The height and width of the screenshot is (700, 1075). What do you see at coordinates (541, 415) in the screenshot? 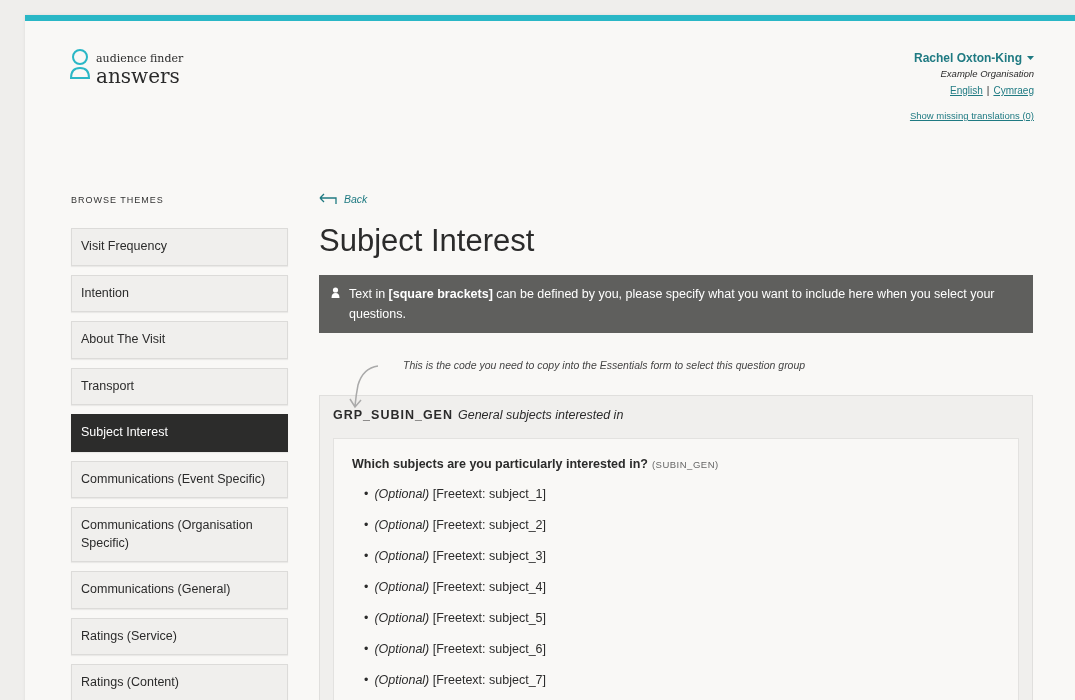
I see `group-description: General subjects interested in` at bounding box center [541, 415].